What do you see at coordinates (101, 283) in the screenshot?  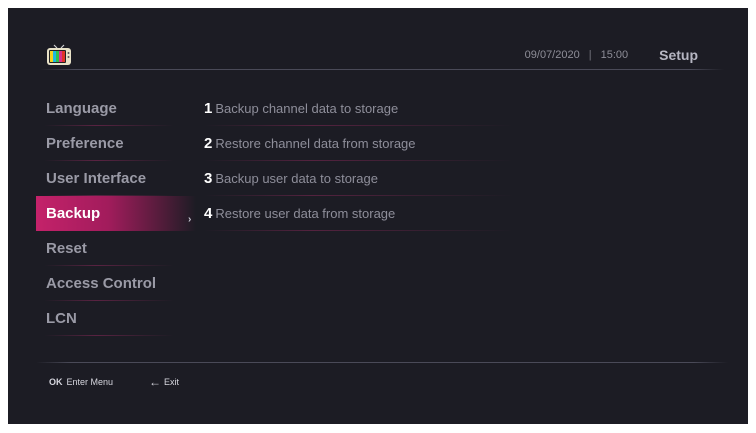 I see `menu-item-label: Access Control` at bounding box center [101, 283].